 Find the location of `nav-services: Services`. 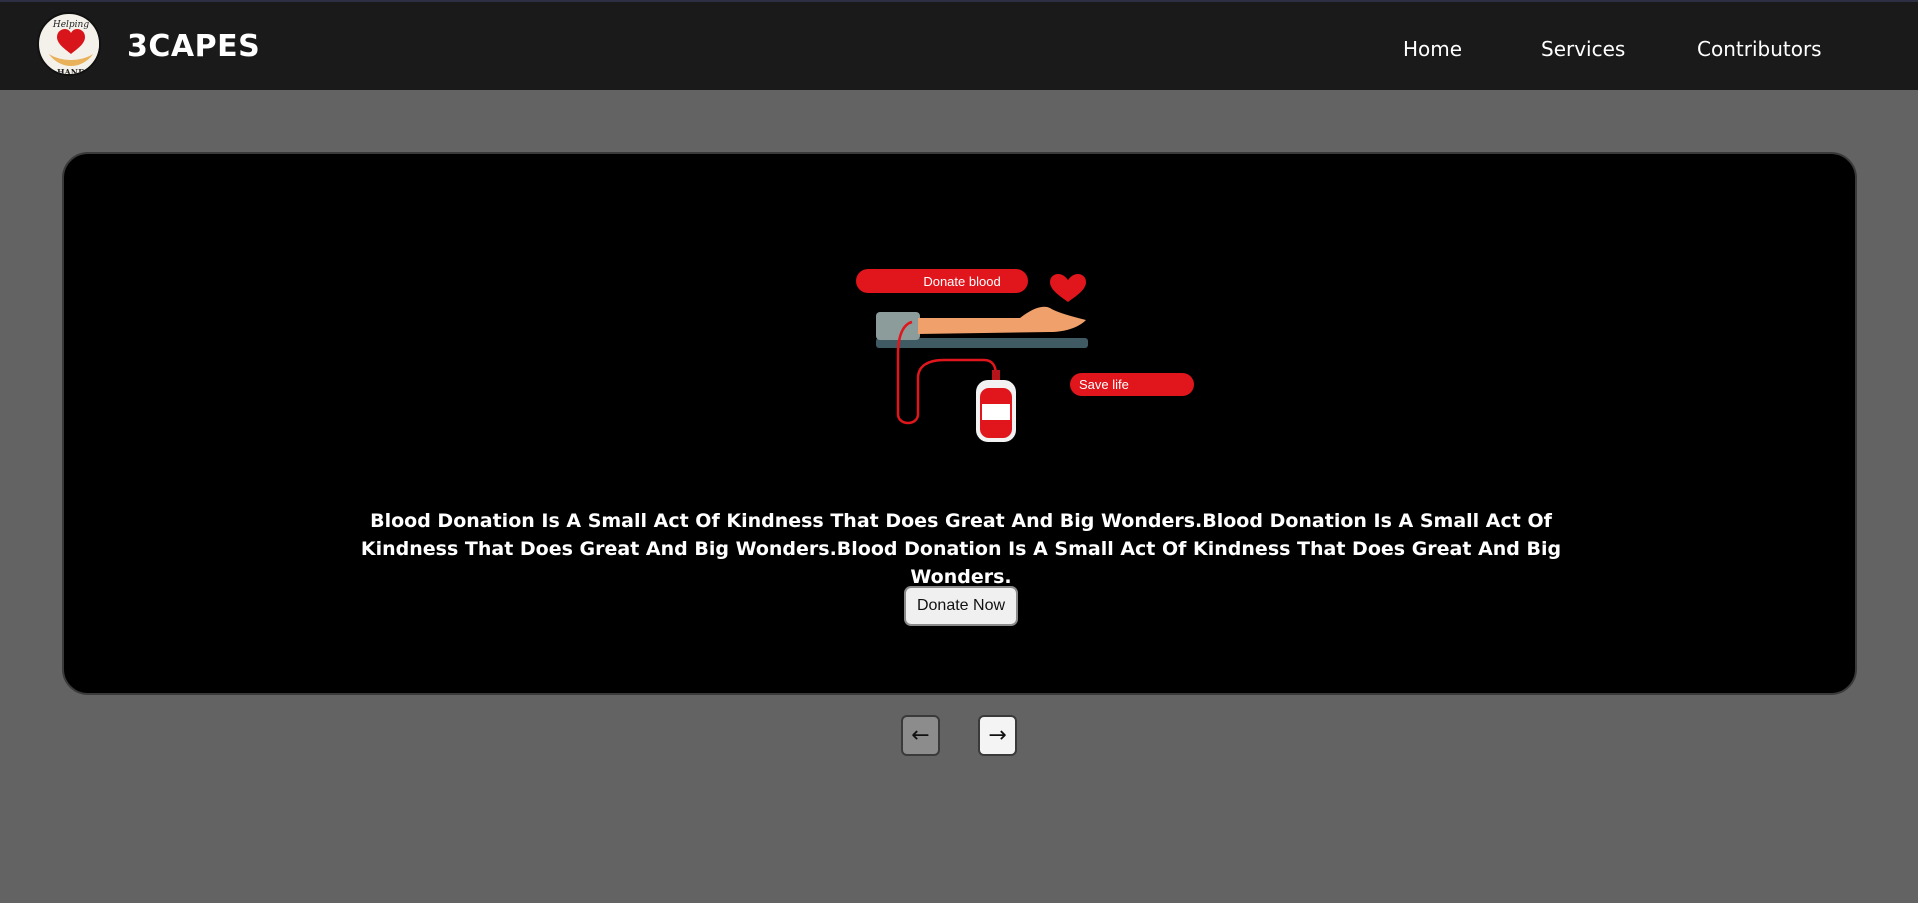

nav-services: Services is located at coordinates (1583, 49).